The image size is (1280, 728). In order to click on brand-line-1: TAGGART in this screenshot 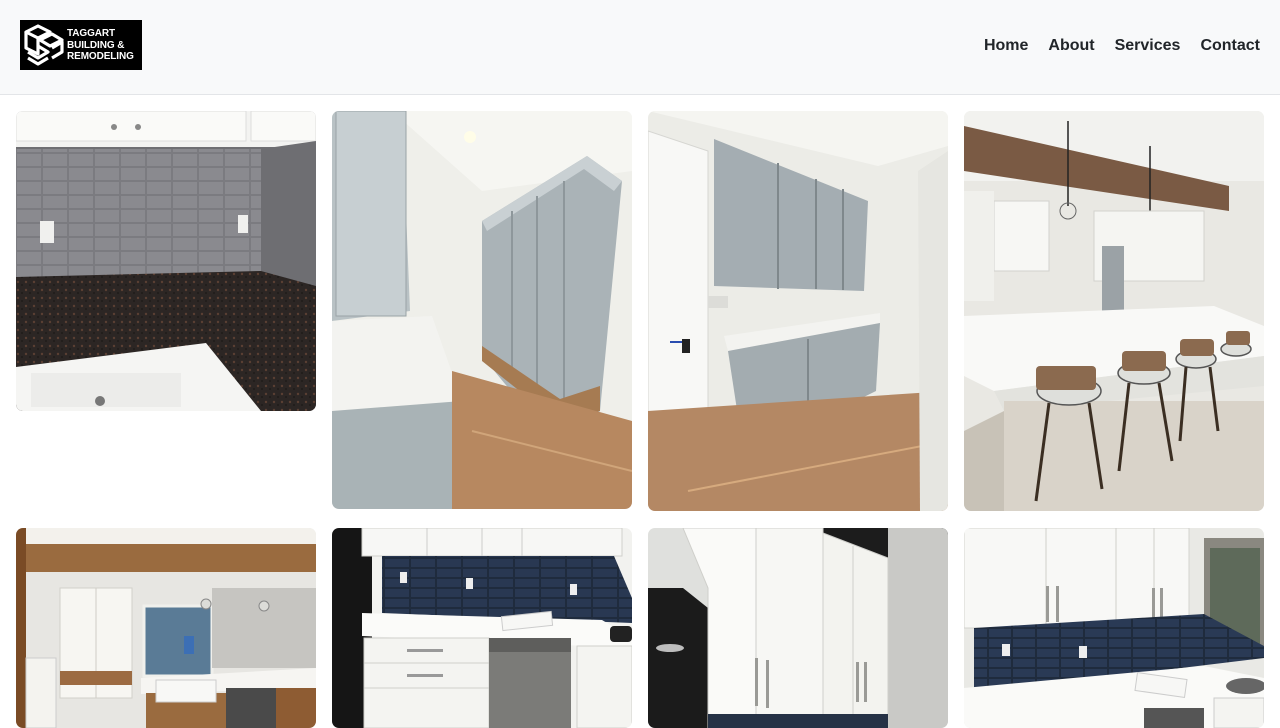, I will do `click(91, 33)`.